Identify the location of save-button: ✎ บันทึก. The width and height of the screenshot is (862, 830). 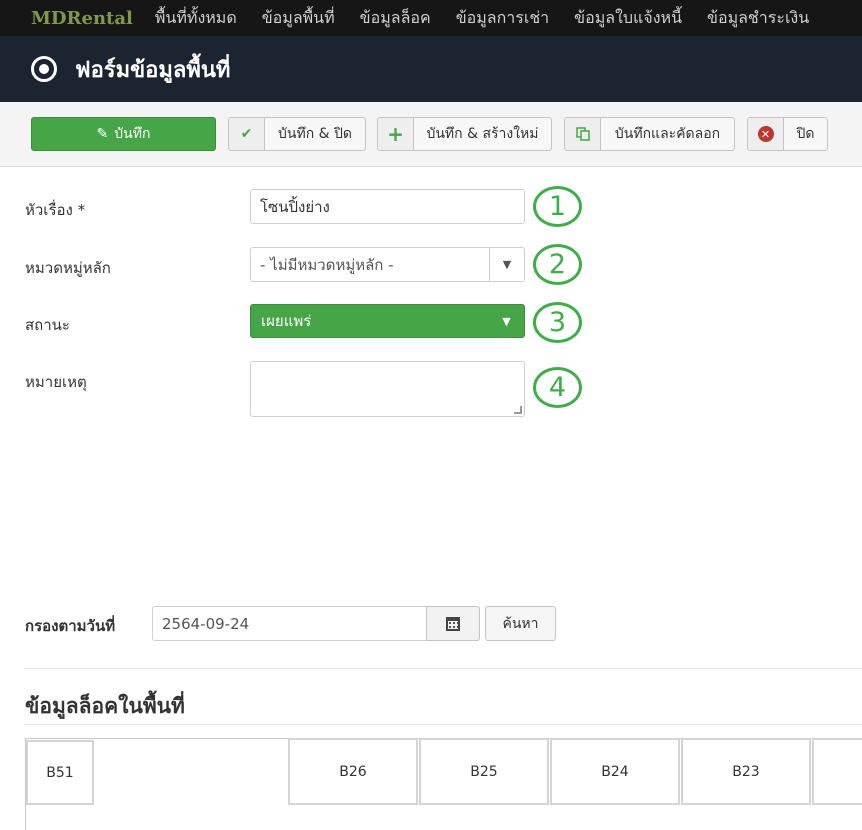
(123, 134).